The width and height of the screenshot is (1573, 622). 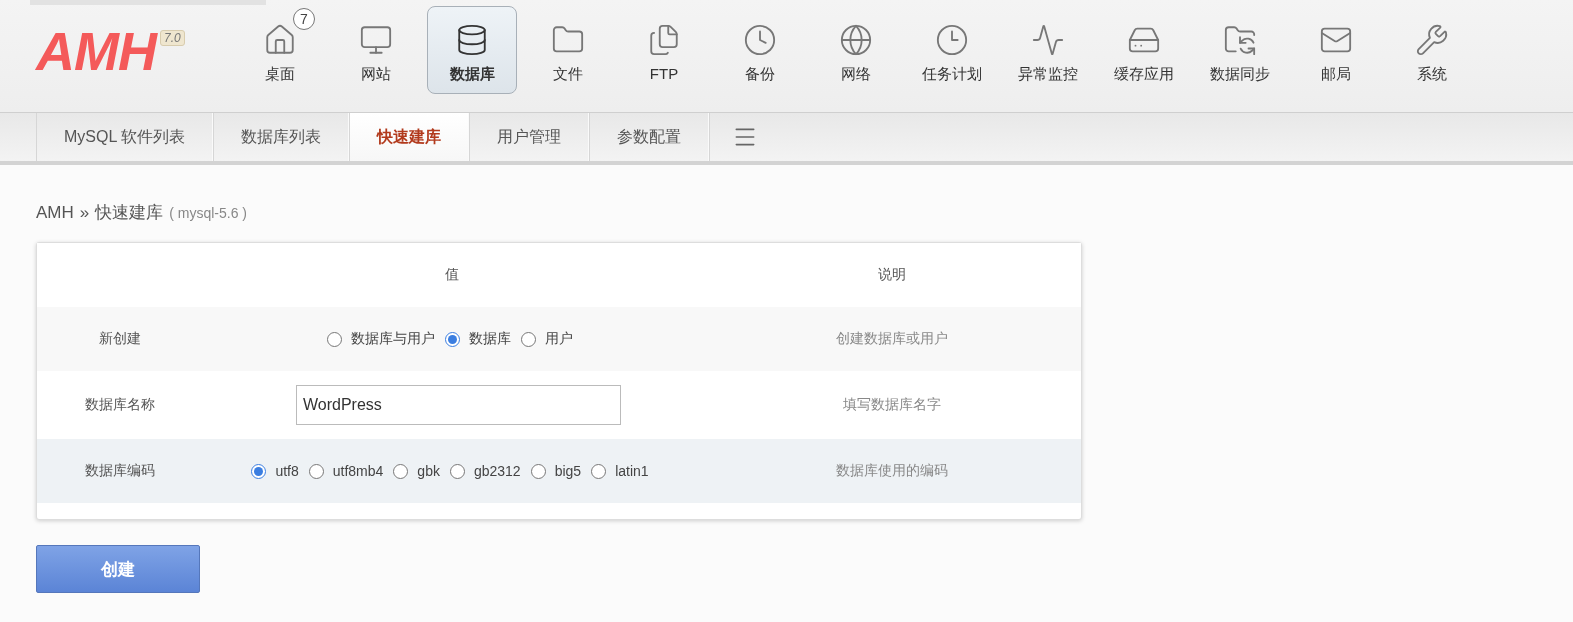 What do you see at coordinates (428, 471) in the screenshot?
I see `option-label: gbk` at bounding box center [428, 471].